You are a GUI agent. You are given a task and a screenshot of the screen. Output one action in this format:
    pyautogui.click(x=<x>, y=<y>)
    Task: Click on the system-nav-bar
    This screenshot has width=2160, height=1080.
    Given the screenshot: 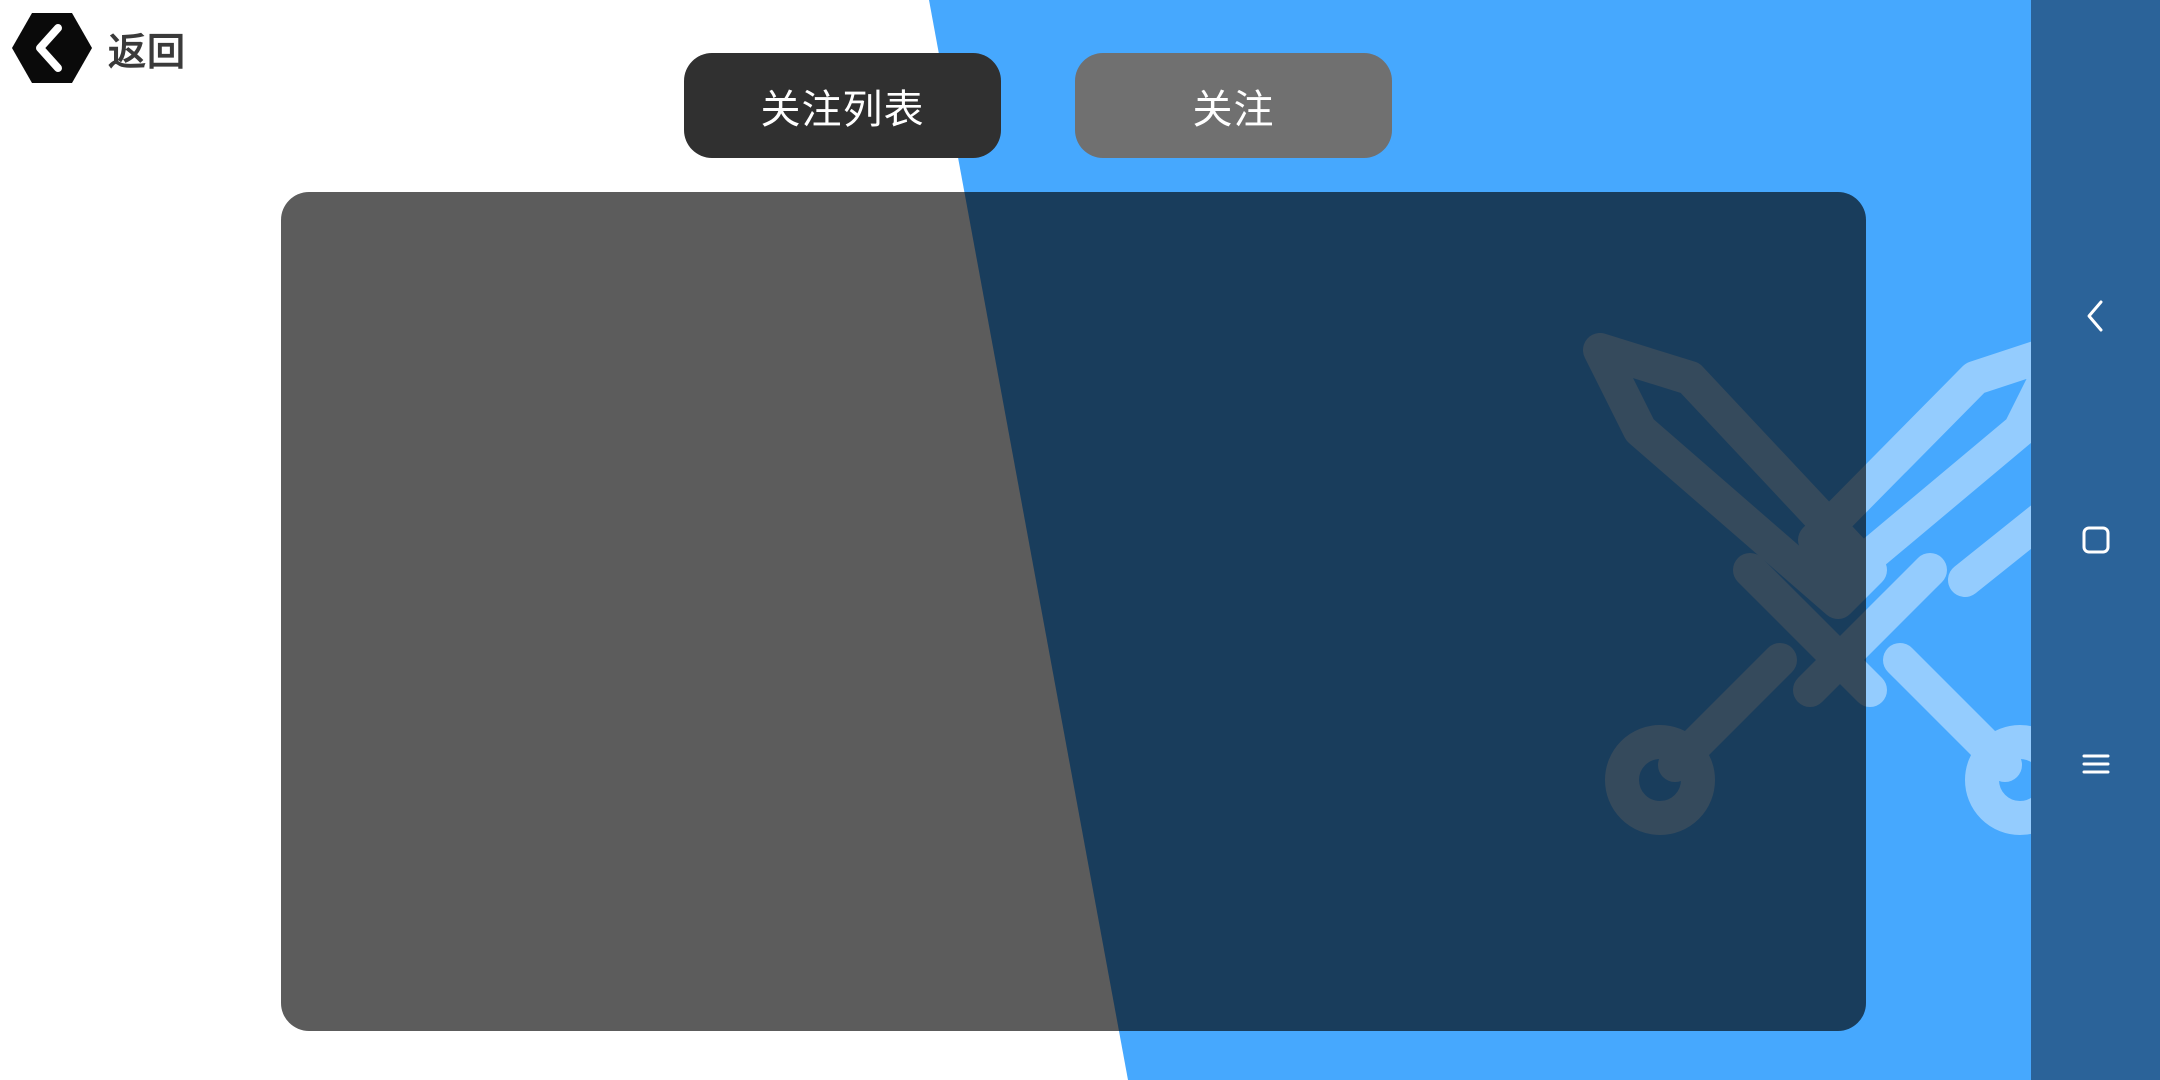 What is the action you would take?
    pyautogui.click(x=2095, y=540)
    